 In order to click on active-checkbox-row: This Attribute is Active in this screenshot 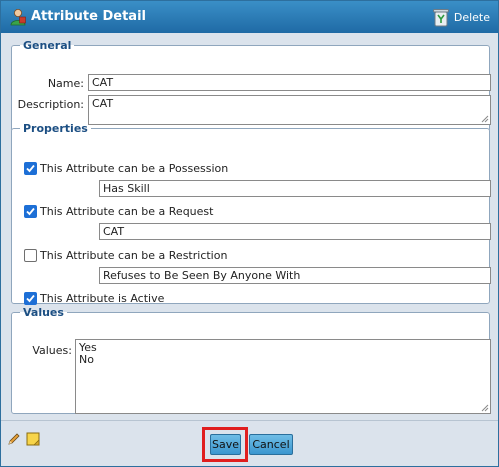, I will do `click(94, 298)`.